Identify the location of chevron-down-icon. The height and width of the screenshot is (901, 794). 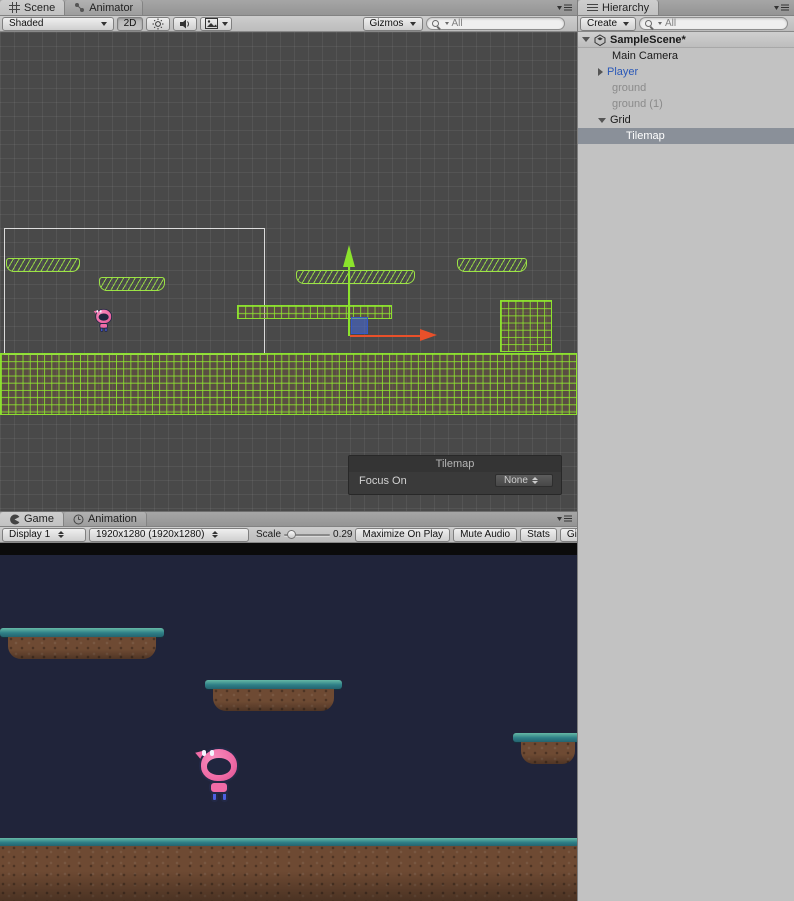
(224, 23).